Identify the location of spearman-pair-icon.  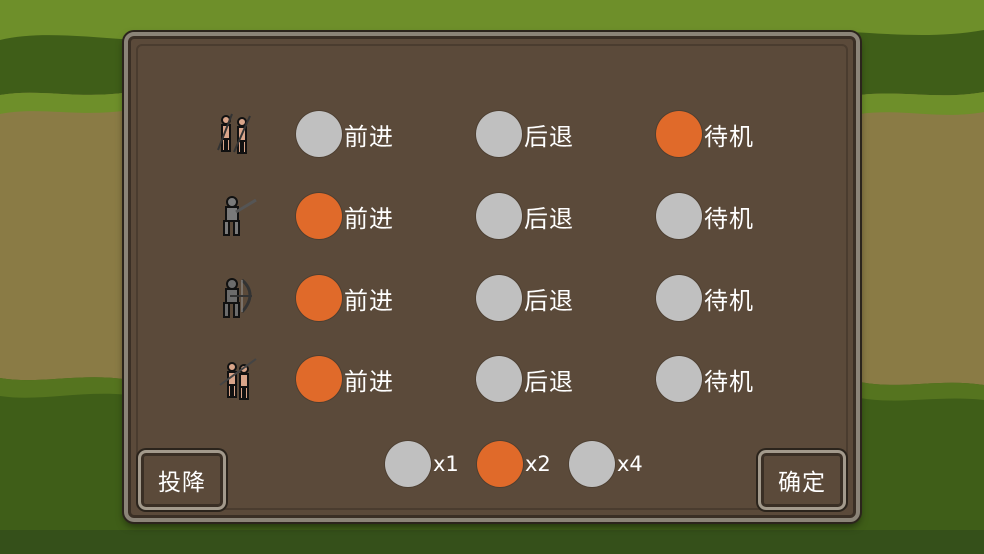
(234, 133).